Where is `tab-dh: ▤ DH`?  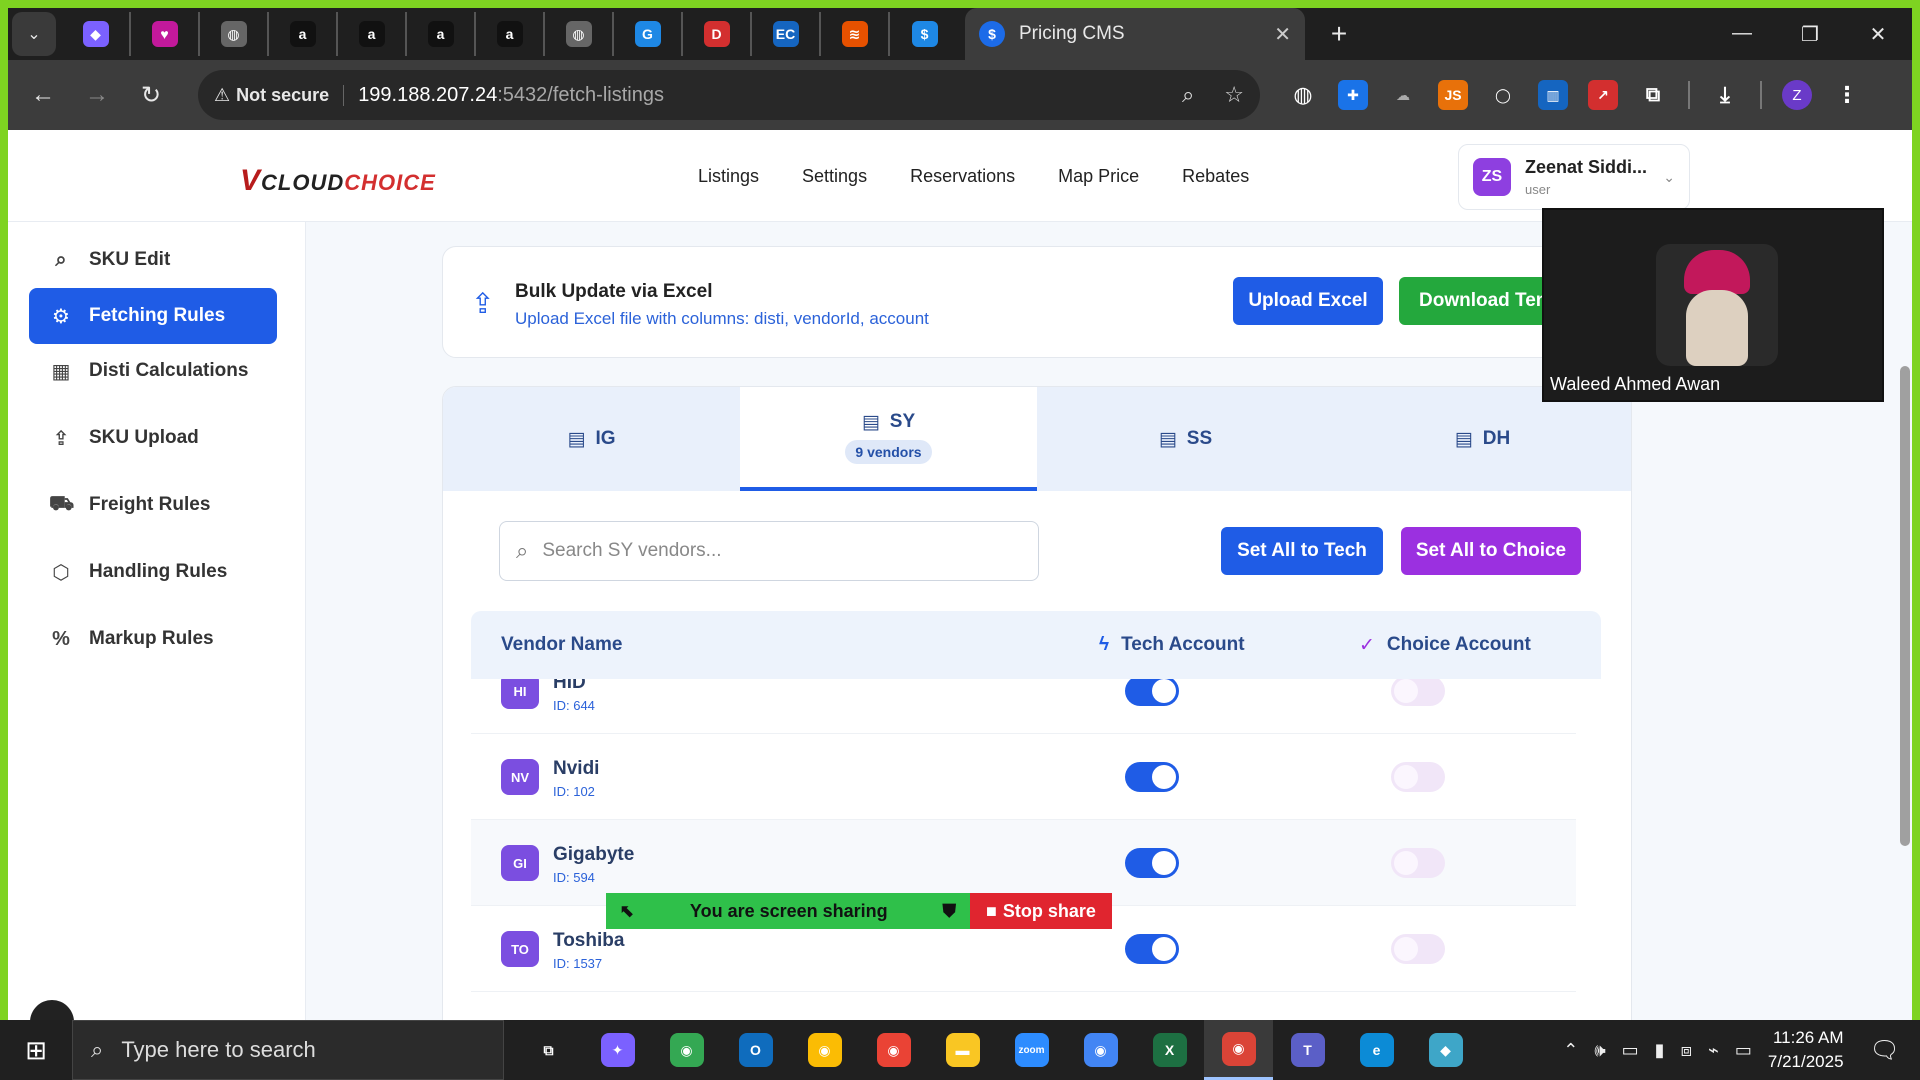 tab-dh: ▤ DH is located at coordinates (1482, 439).